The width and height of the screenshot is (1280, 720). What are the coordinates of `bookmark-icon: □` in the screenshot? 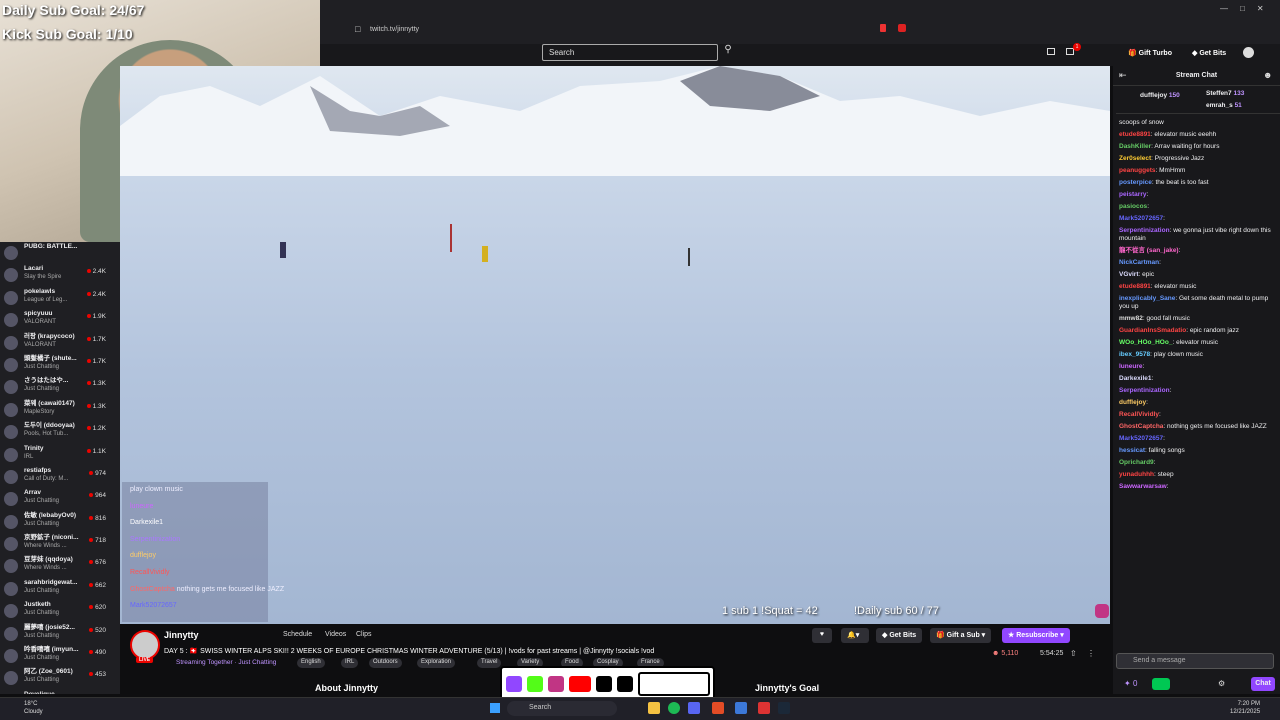 It's located at (357, 29).